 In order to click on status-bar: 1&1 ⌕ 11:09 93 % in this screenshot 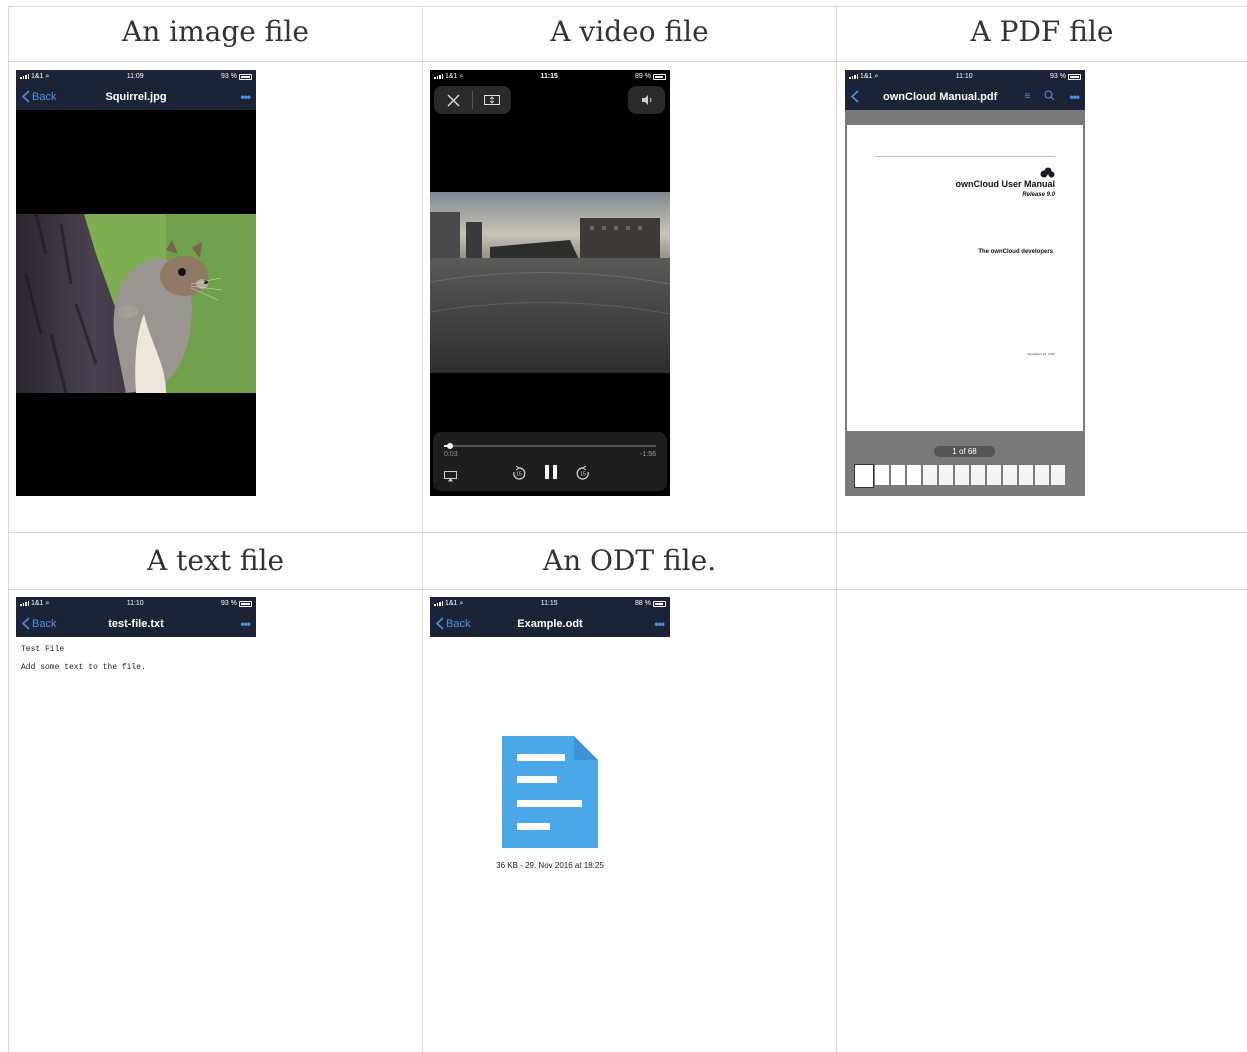, I will do `click(136, 76)`.